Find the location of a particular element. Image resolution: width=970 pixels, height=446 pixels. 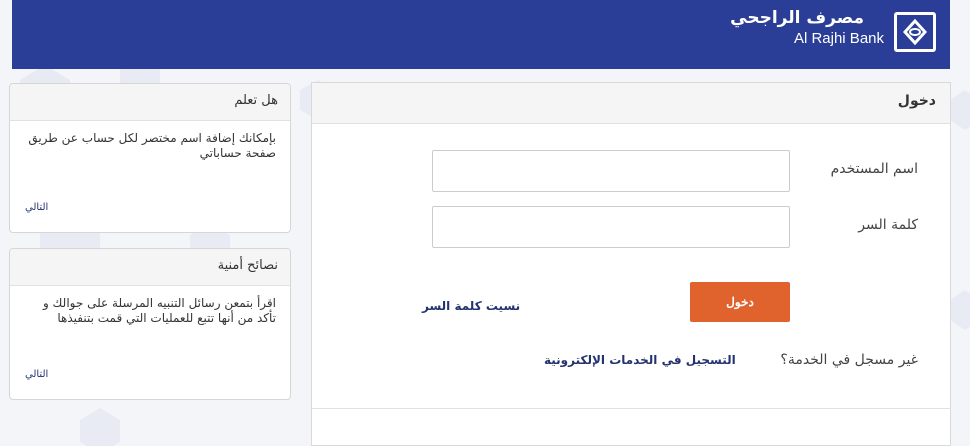

divider is located at coordinates (631, 408).